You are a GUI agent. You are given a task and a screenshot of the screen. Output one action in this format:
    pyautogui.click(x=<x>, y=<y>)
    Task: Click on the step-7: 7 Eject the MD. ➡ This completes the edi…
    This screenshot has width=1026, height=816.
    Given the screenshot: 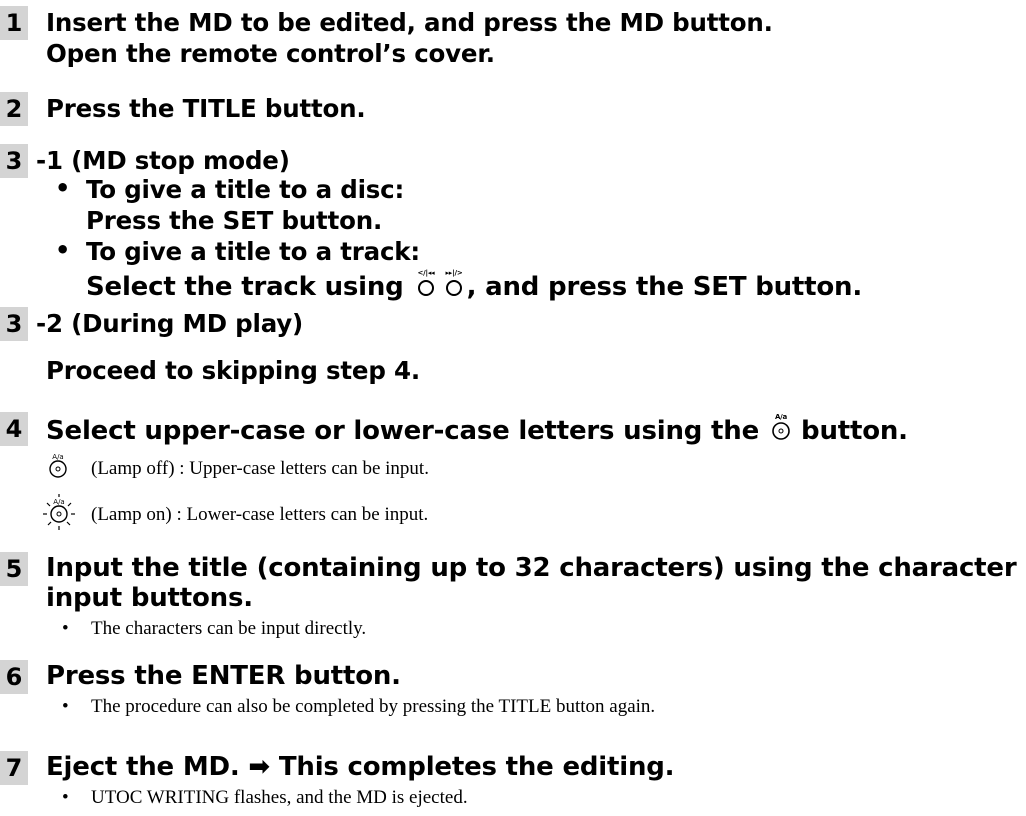 What is the action you would take?
    pyautogui.click(x=513, y=782)
    